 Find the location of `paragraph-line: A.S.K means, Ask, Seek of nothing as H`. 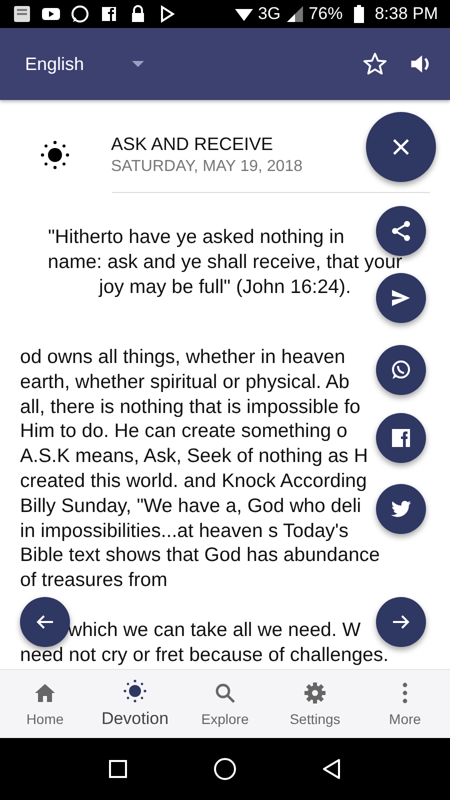

paragraph-line: A.S.K means, Ask, Seek of nothing as H is located at coordinates (194, 456).